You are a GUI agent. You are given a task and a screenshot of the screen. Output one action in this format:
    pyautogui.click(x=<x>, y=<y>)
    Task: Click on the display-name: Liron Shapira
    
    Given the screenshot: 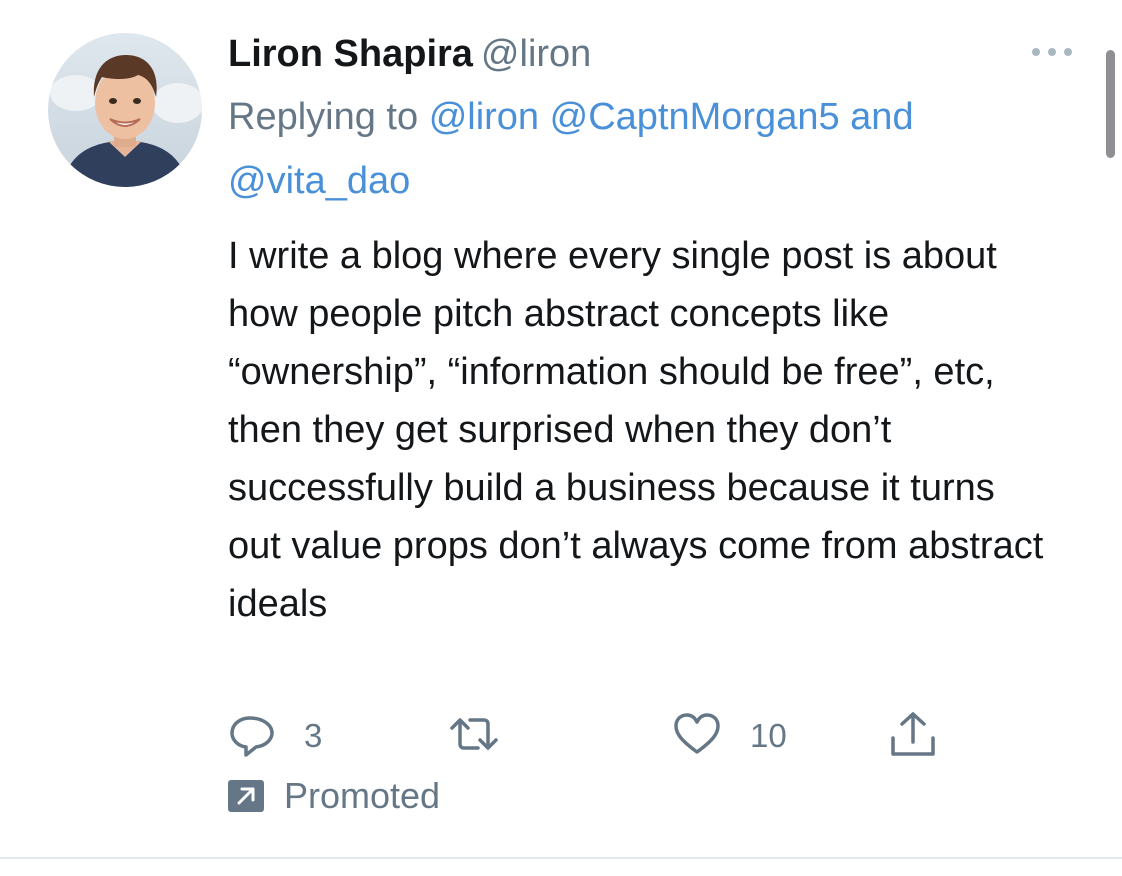 What is the action you would take?
    pyautogui.click(x=350, y=54)
    